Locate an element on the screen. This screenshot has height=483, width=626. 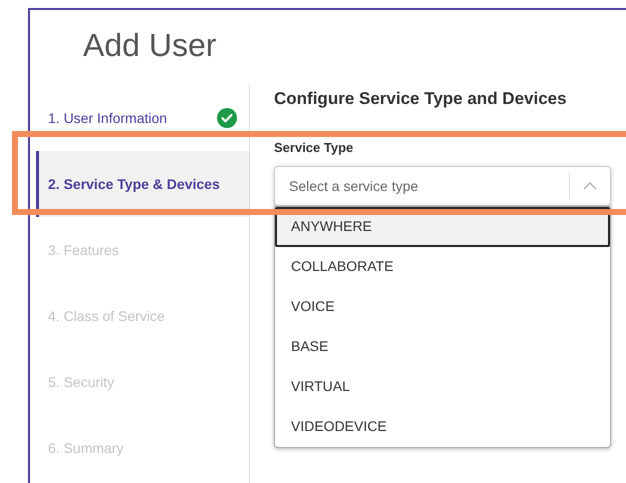
step-item: 3. Features is located at coordinates (83, 250).